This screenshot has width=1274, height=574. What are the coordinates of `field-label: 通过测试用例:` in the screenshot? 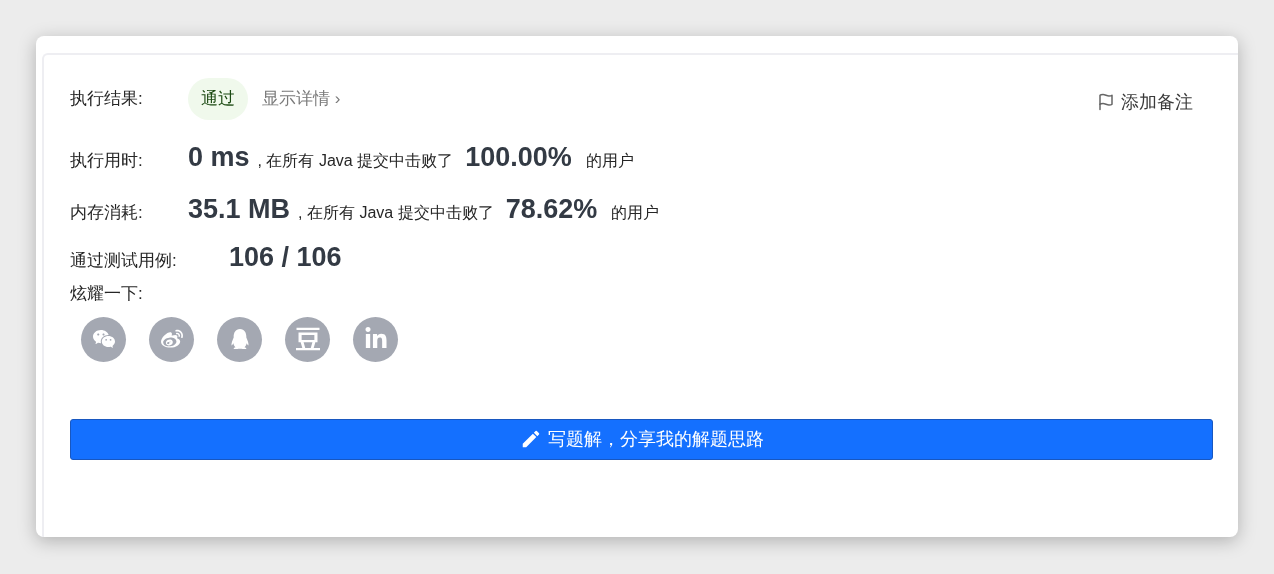 It's located at (124, 261).